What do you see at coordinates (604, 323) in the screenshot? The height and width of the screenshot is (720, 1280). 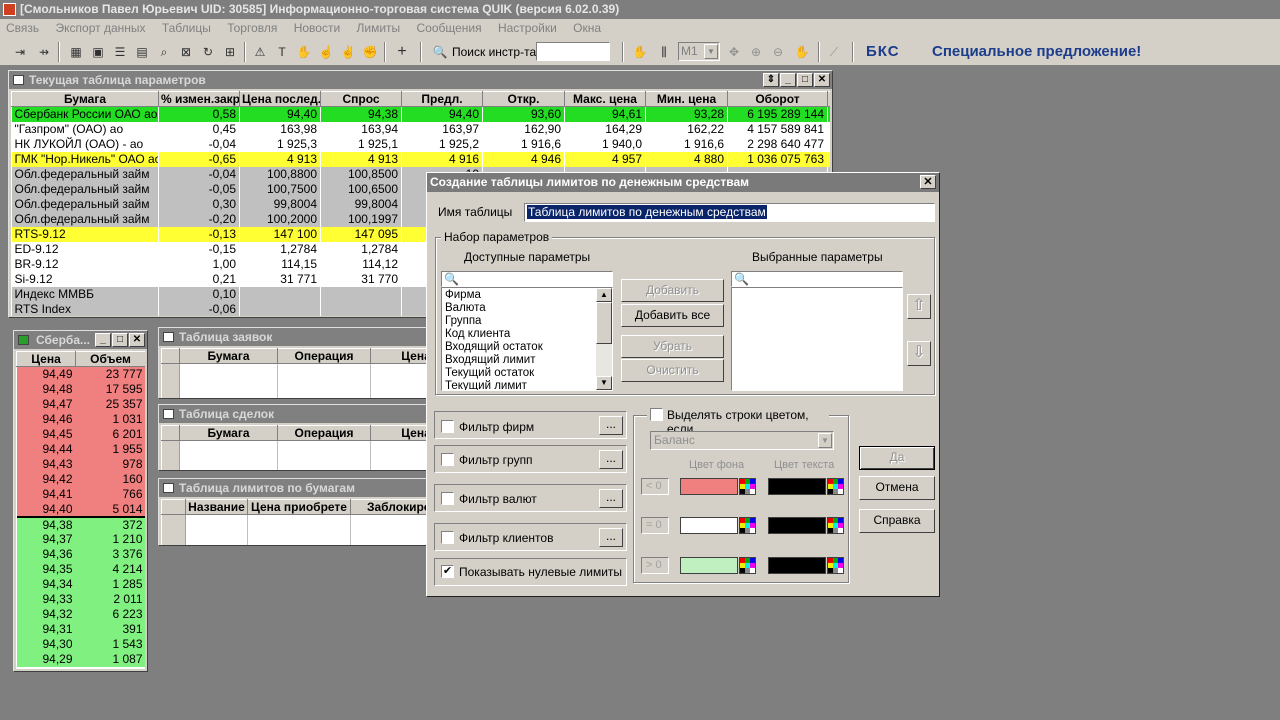 I see `scroll-thumb` at bounding box center [604, 323].